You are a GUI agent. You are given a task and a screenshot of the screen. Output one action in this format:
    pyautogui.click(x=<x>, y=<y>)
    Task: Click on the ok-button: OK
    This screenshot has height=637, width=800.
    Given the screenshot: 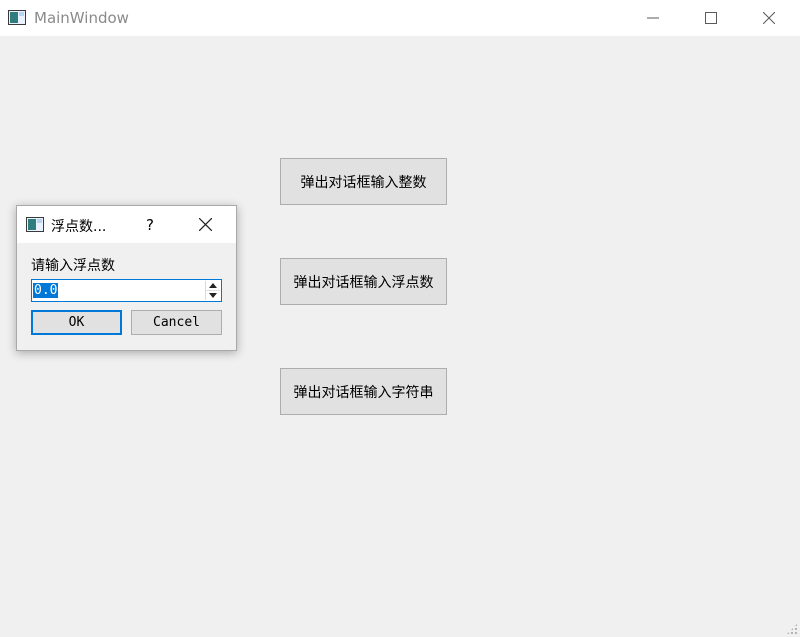 What is the action you would take?
    pyautogui.click(x=76, y=322)
    